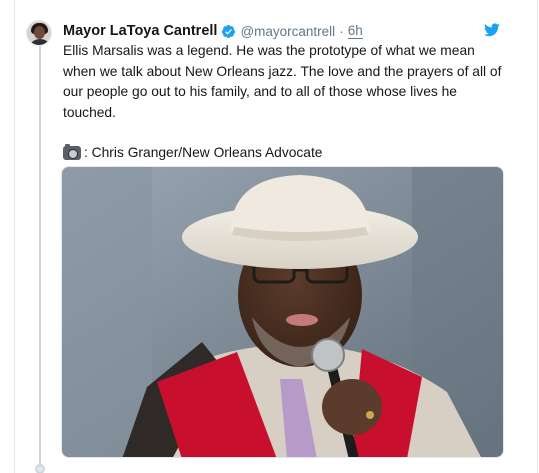 Image resolution: width=539 pixels, height=473 pixels. I want to click on camera-icon, so click(72, 152).